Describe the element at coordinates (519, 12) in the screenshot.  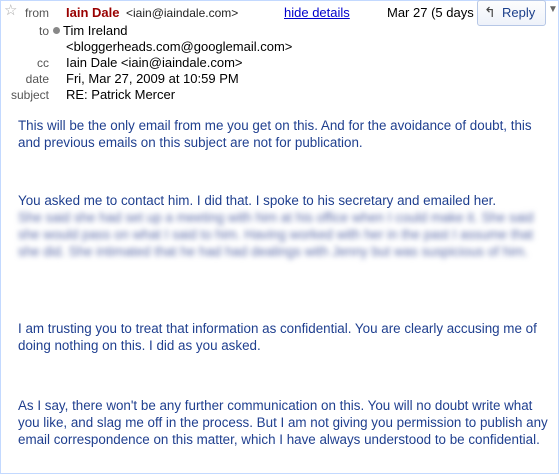
I see `reply-button-label: Reply` at that location.